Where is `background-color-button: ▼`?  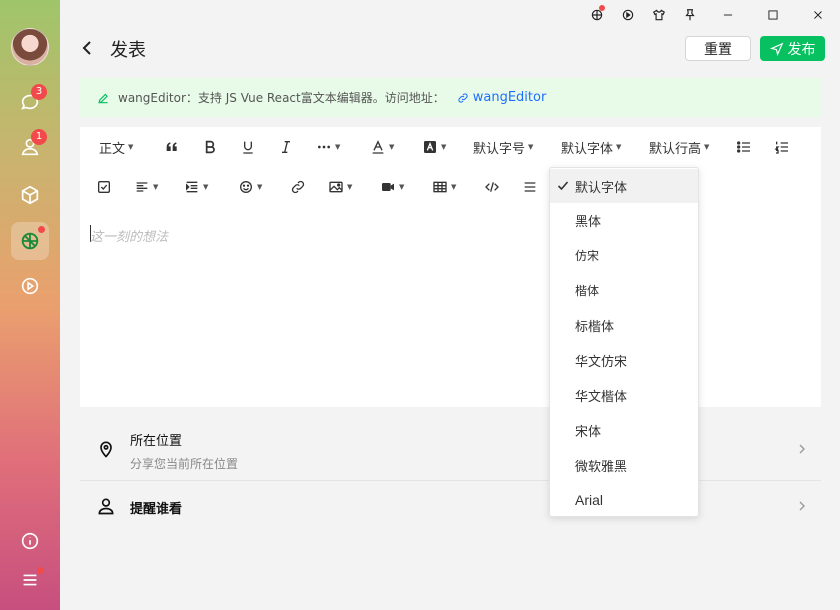 background-color-button: ▼ is located at coordinates (434, 147).